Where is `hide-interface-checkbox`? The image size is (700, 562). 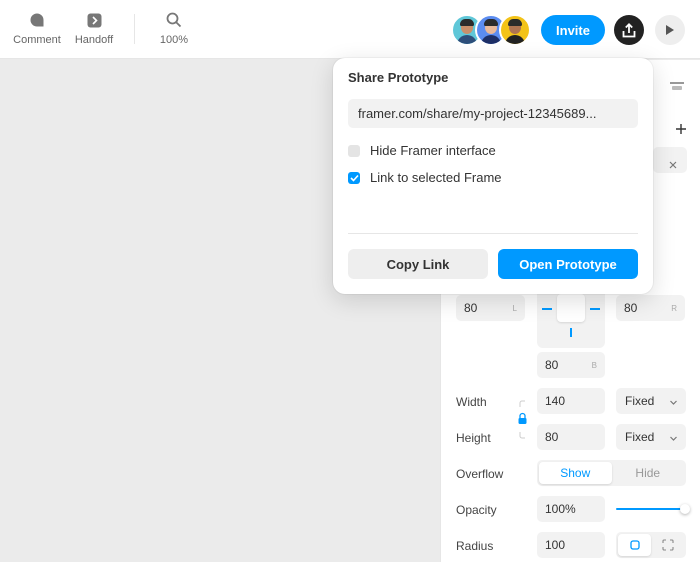 hide-interface-checkbox is located at coordinates (354, 150).